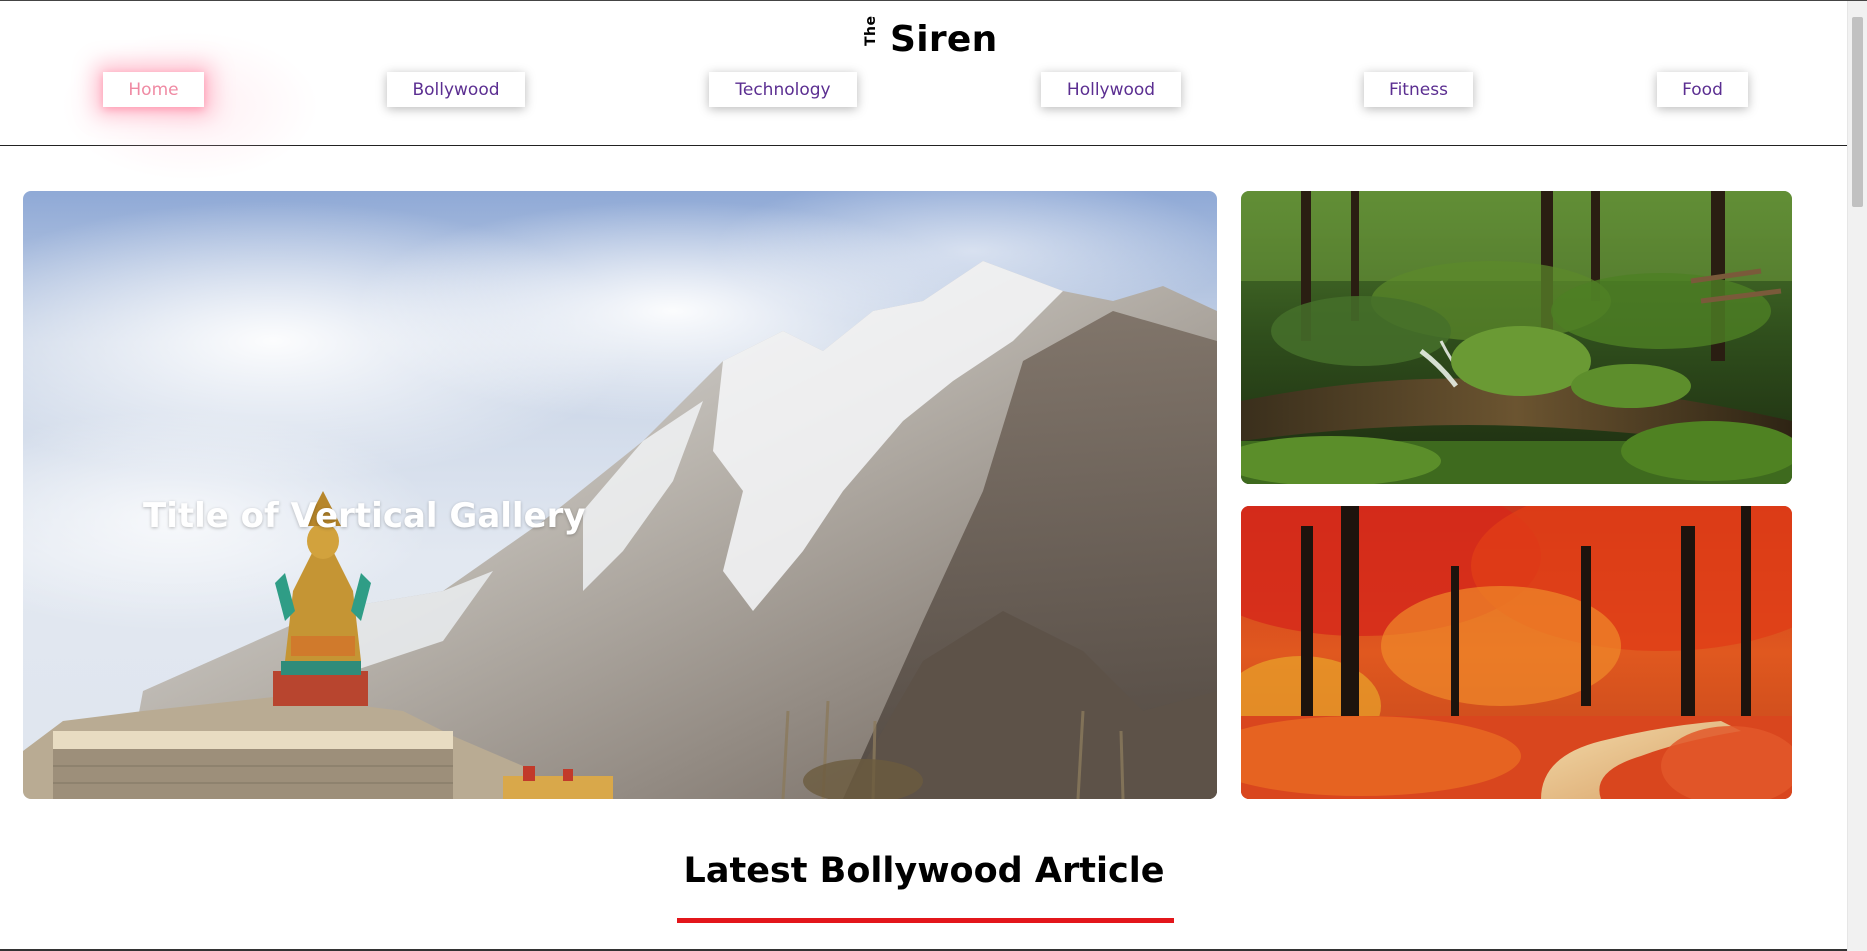 The height and width of the screenshot is (951, 1867). I want to click on page-scrollbar, so click(1857, 476).